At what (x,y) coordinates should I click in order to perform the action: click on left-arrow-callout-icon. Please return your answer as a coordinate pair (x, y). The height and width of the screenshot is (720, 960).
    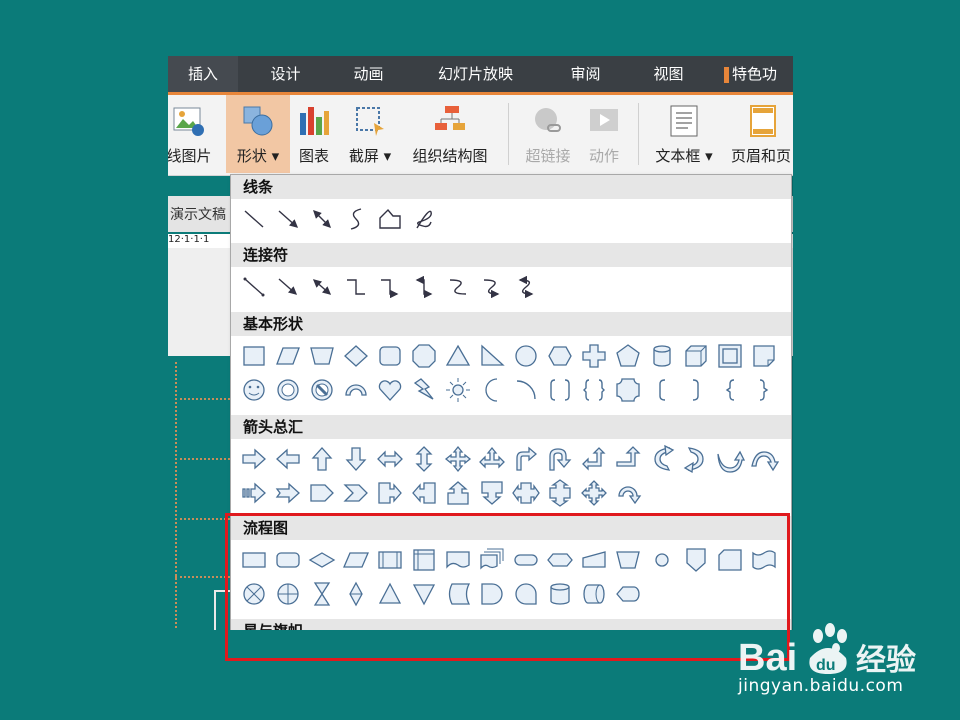
    Looking at the image, I should click on (424, 493).